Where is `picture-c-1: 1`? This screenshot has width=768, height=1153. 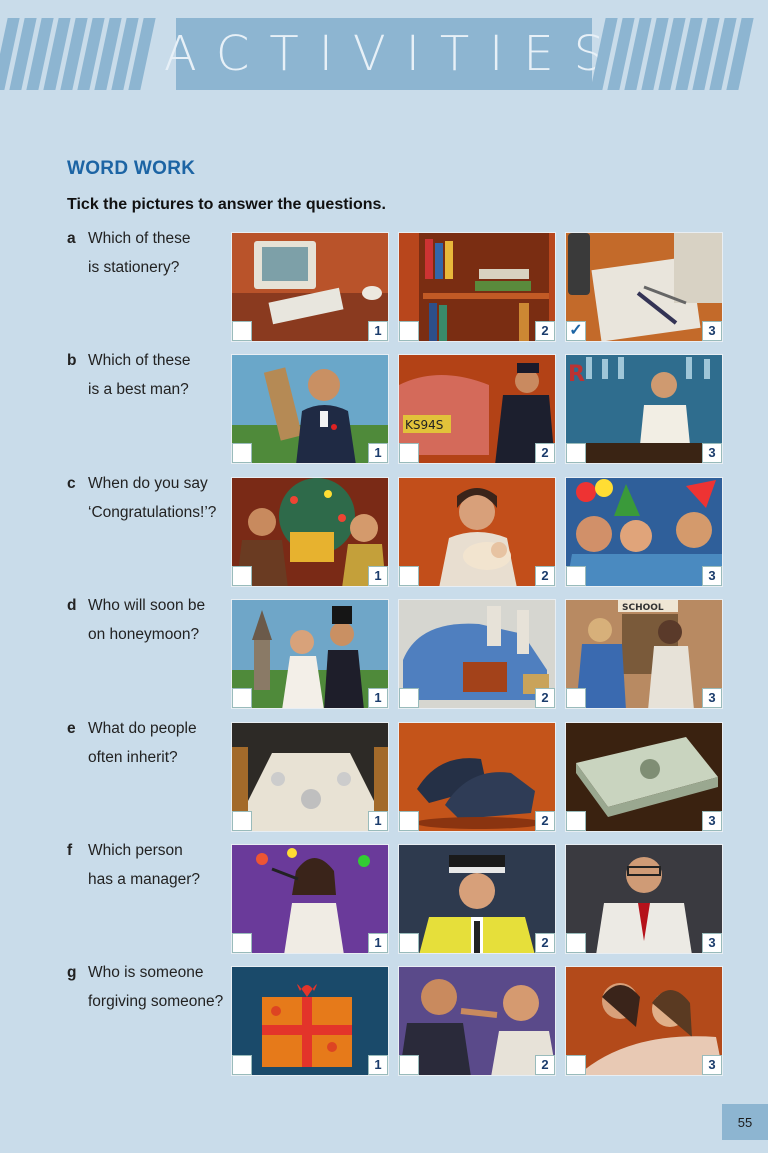
picture-c-1: 1 is located at coordinates (310, 532).